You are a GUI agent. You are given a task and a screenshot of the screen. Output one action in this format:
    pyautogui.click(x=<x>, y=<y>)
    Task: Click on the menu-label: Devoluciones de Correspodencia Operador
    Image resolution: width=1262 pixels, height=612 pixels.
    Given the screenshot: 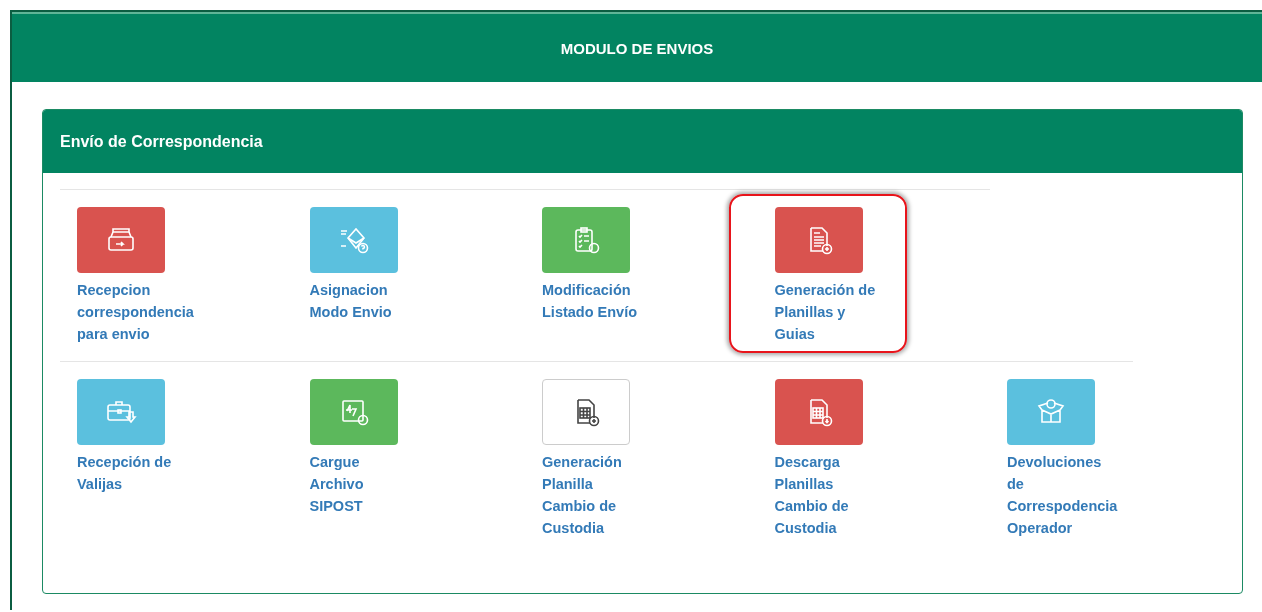 What is the action you would take?
    pyautogui.click(x=1062, y=495)
    